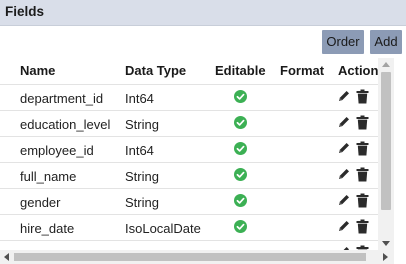 The height and width of the screenshot is (264, 406). Describe the element at coordinates (197, 123) in the screenshot. I see `table-row: education_level String` at that location.